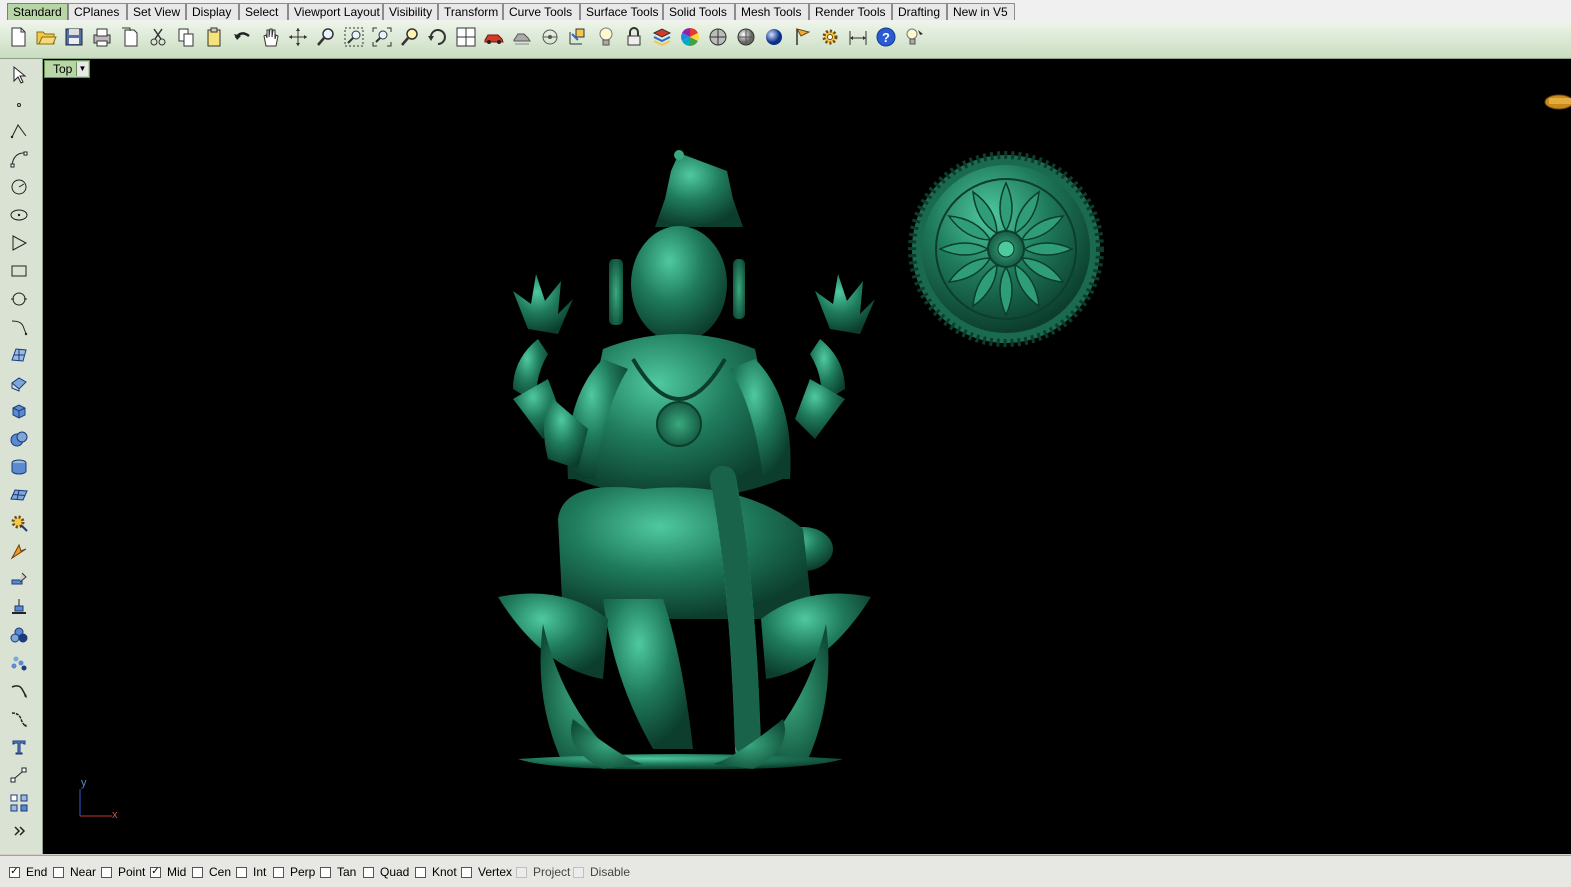 The width and height of the screenshot is (1571, 887). I want to click on curve-fillet-icon, so click(19, 327).